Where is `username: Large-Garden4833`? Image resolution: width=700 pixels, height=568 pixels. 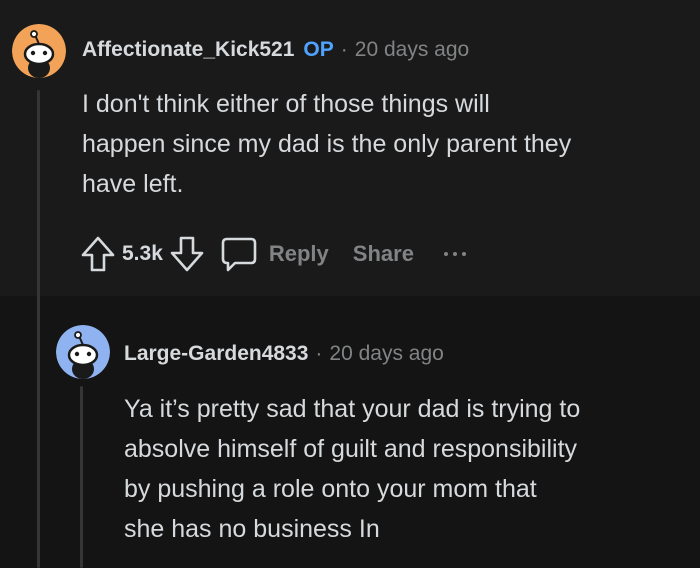 username: Large-Garden4833 is located at coordinates (216, 354).